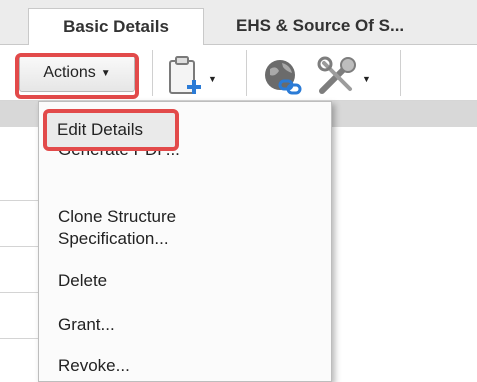 This screenshot has height=382, width=477. I want to click on menu-item-delete: Delete, so click(82, 281).